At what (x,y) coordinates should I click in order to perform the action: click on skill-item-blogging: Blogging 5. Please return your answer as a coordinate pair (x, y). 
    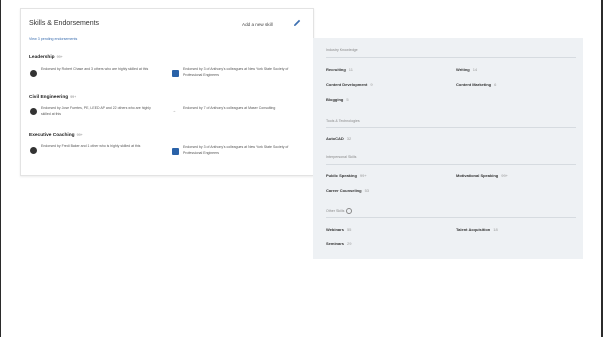
    Looking at the image, I should click on (337, 99).